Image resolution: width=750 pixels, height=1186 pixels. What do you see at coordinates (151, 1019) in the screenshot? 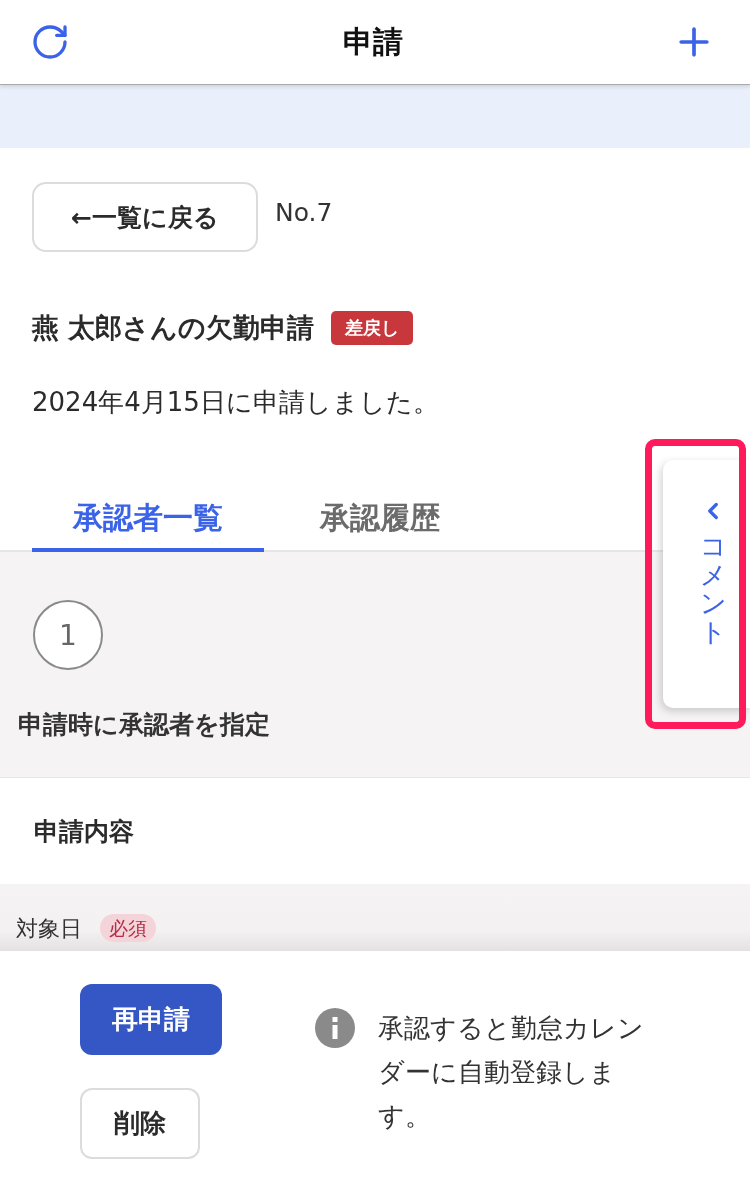
I see `resubmit-button: 再申請` at bounding box center [151, 1019].